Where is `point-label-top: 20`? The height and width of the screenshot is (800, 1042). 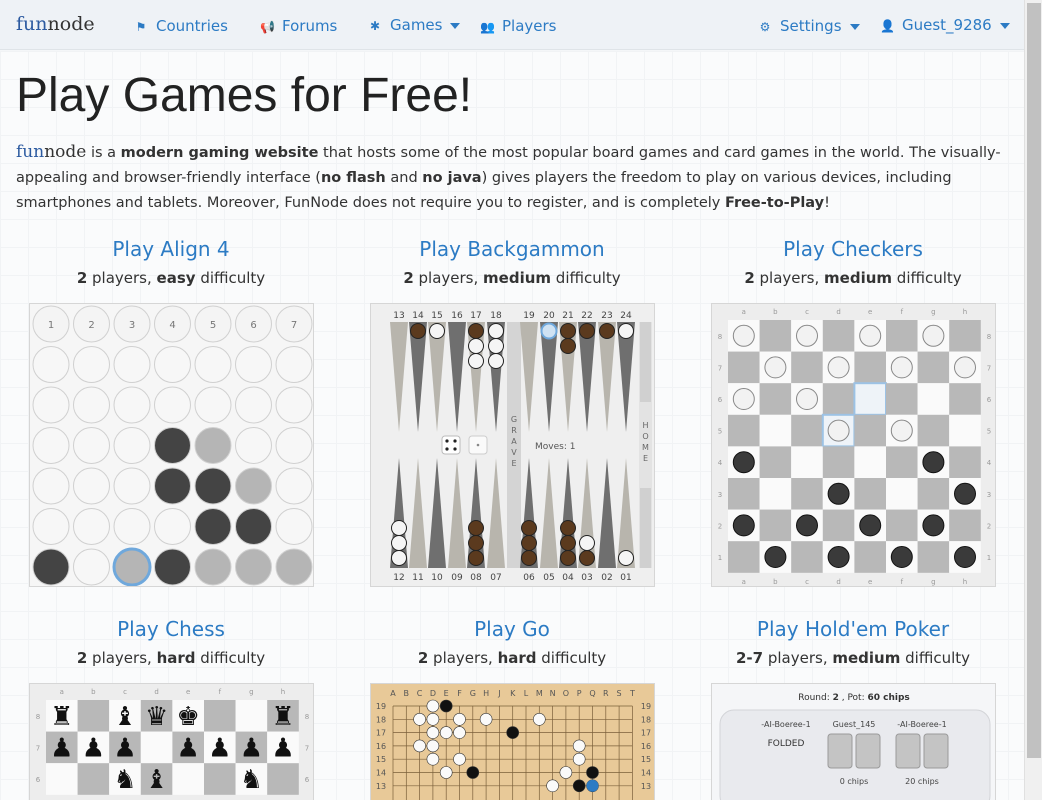 point-label-top: 20 is located at coordinates (549, 316).